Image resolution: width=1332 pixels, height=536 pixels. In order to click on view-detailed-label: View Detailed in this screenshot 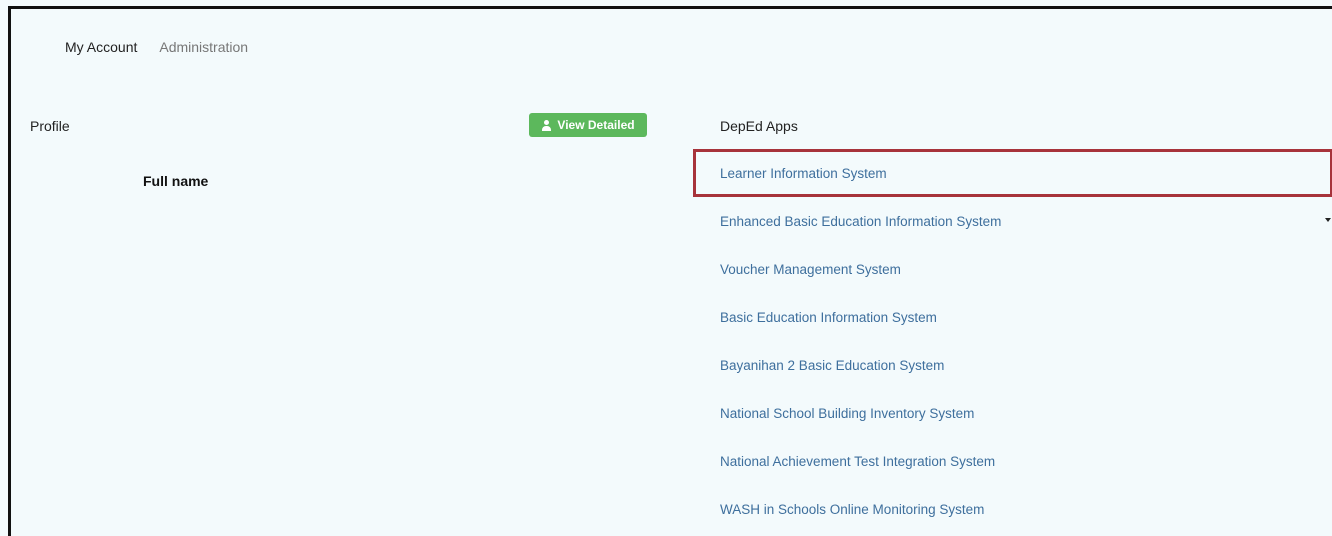, I will do `click(596, 125)`.